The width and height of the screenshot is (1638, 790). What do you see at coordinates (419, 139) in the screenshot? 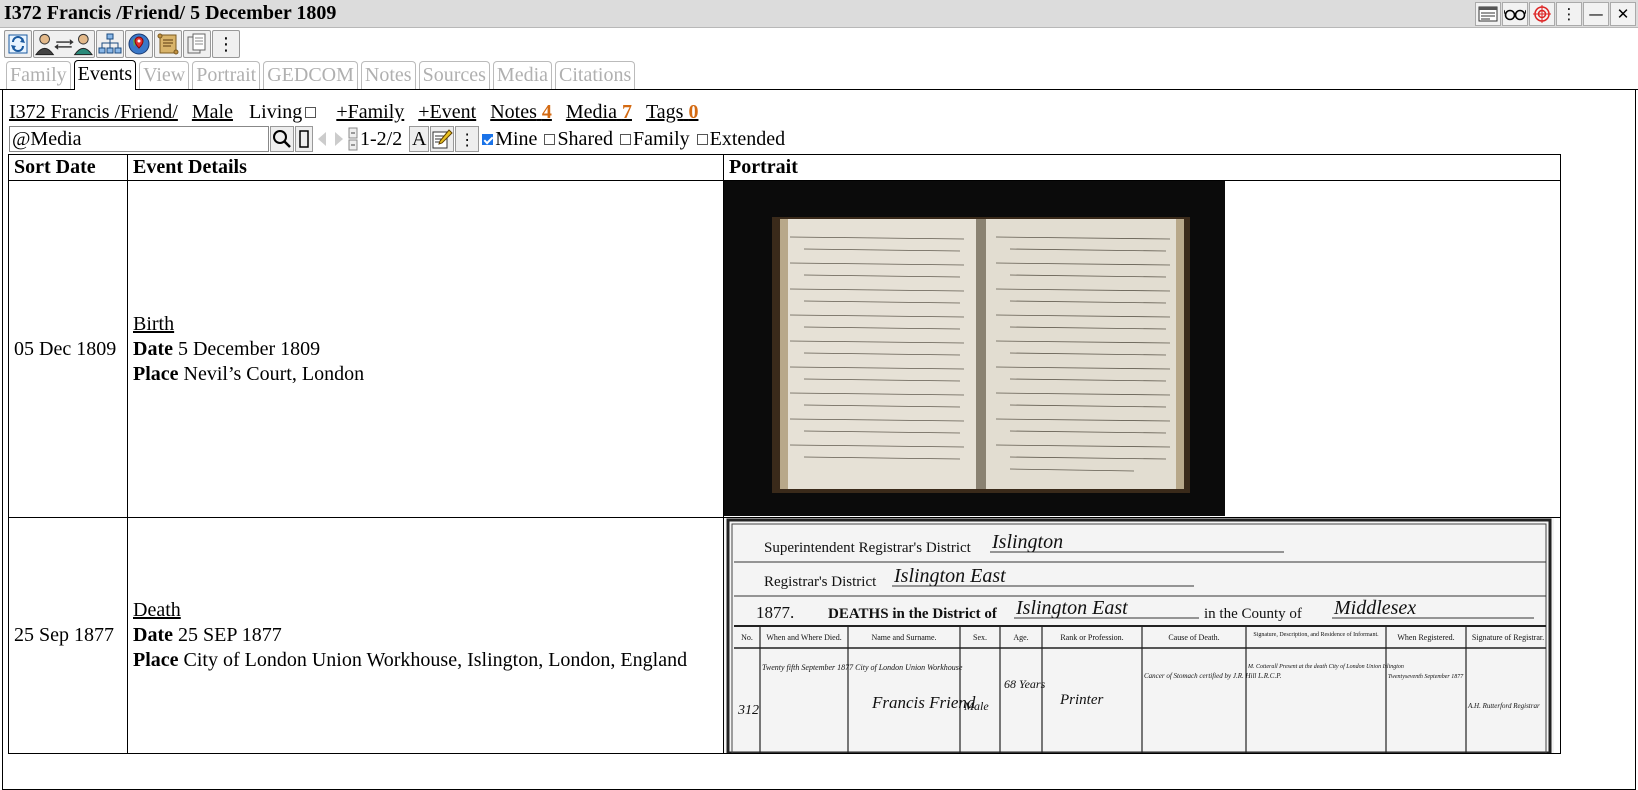
I see `font-size-button: A` at bounding box center [419, 139].